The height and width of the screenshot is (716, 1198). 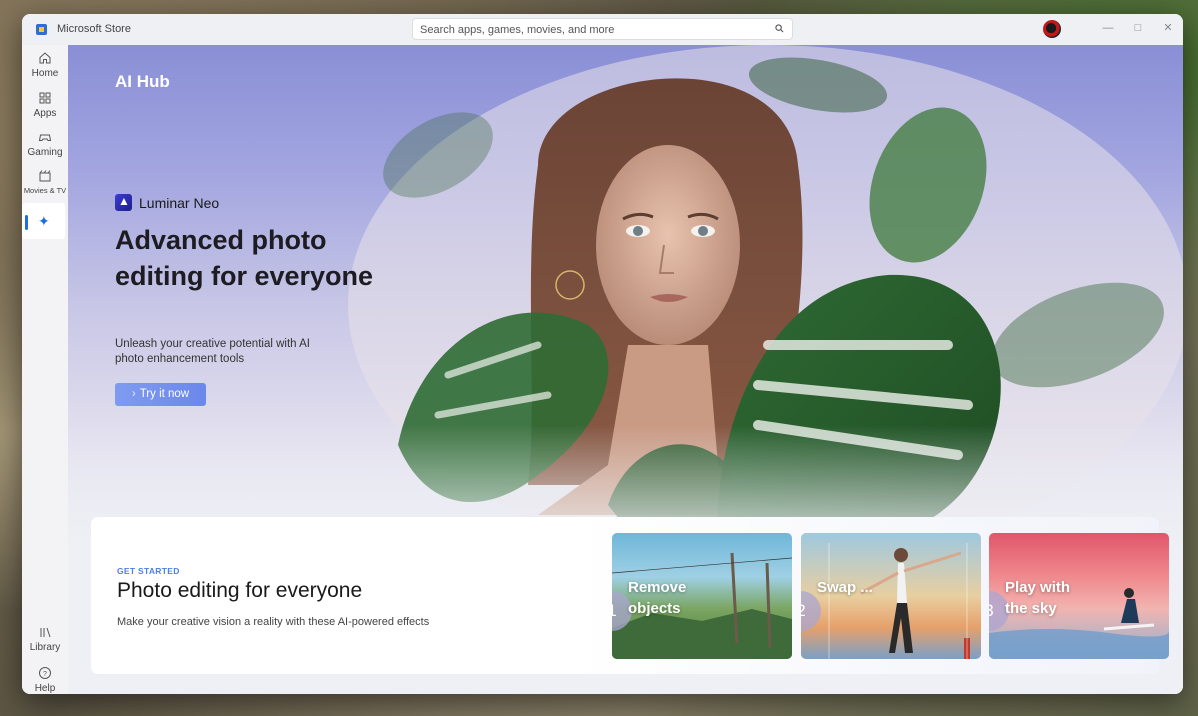 What do you see at coordinates (45, 65) in the screenshot?
I see `nav-item-home: Home` at bounding box center [45, 65].